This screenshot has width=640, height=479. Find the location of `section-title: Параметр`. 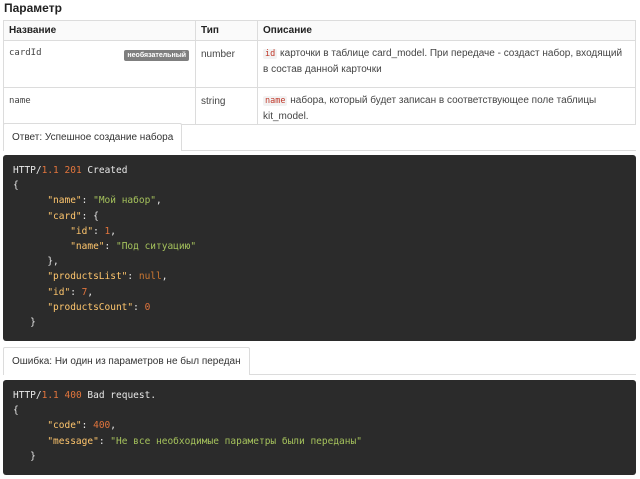

section-title: Параметр is located at coordinates (33, 8).